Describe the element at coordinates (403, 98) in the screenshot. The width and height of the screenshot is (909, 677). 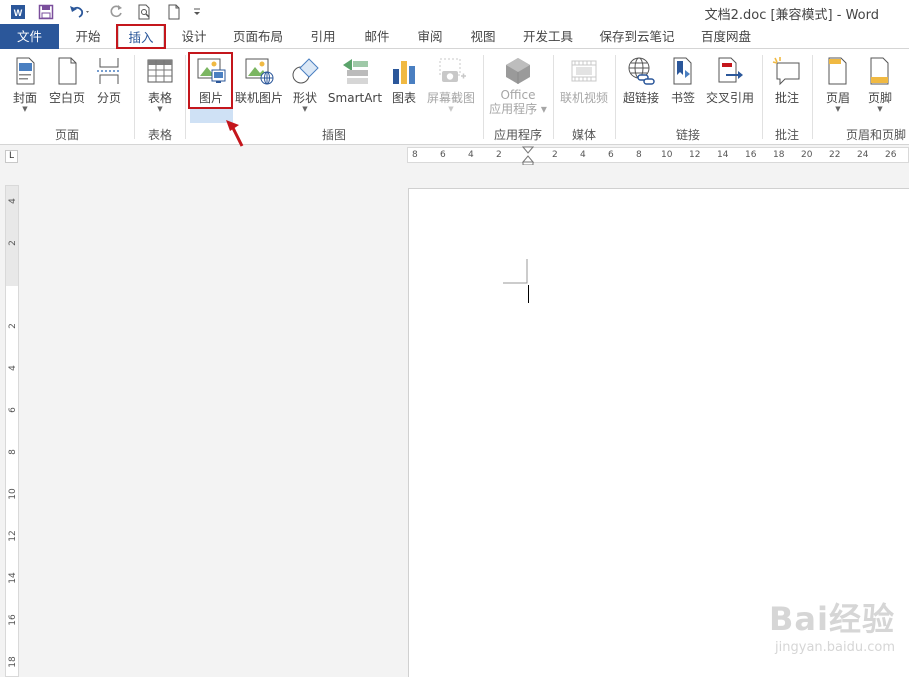
I see `chart-label: 图表` at that location.